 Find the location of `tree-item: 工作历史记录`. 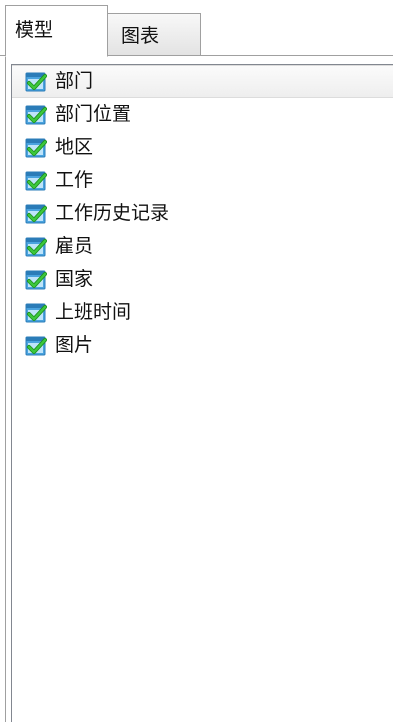

tree-item: 工作历史记录 is located at coordinates (202, 213).